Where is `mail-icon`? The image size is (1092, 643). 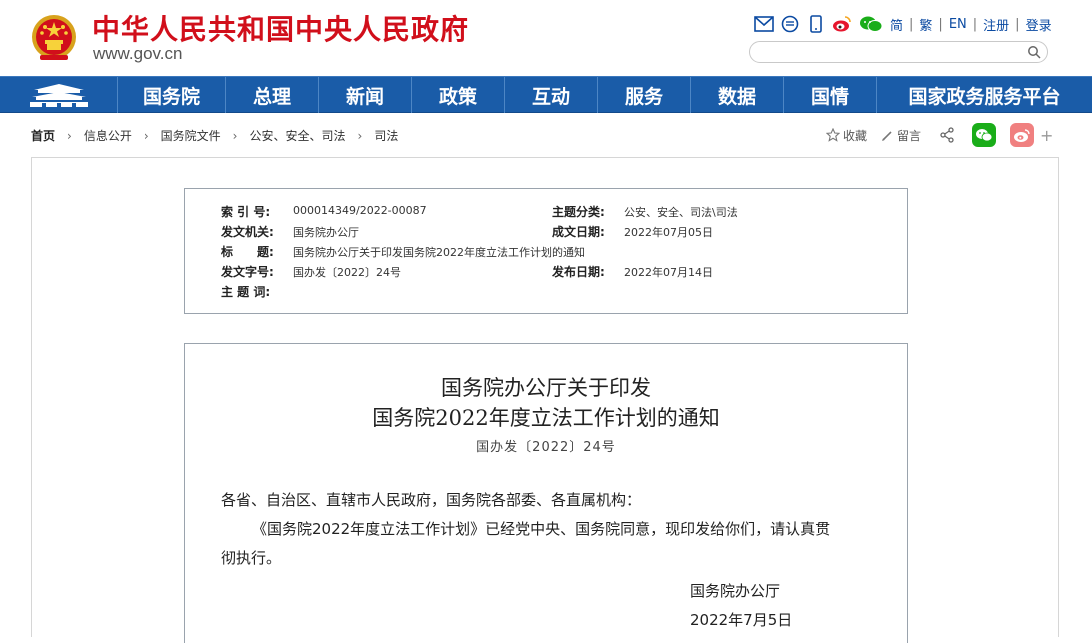
mail-icon is located at coordinates (764, 24).